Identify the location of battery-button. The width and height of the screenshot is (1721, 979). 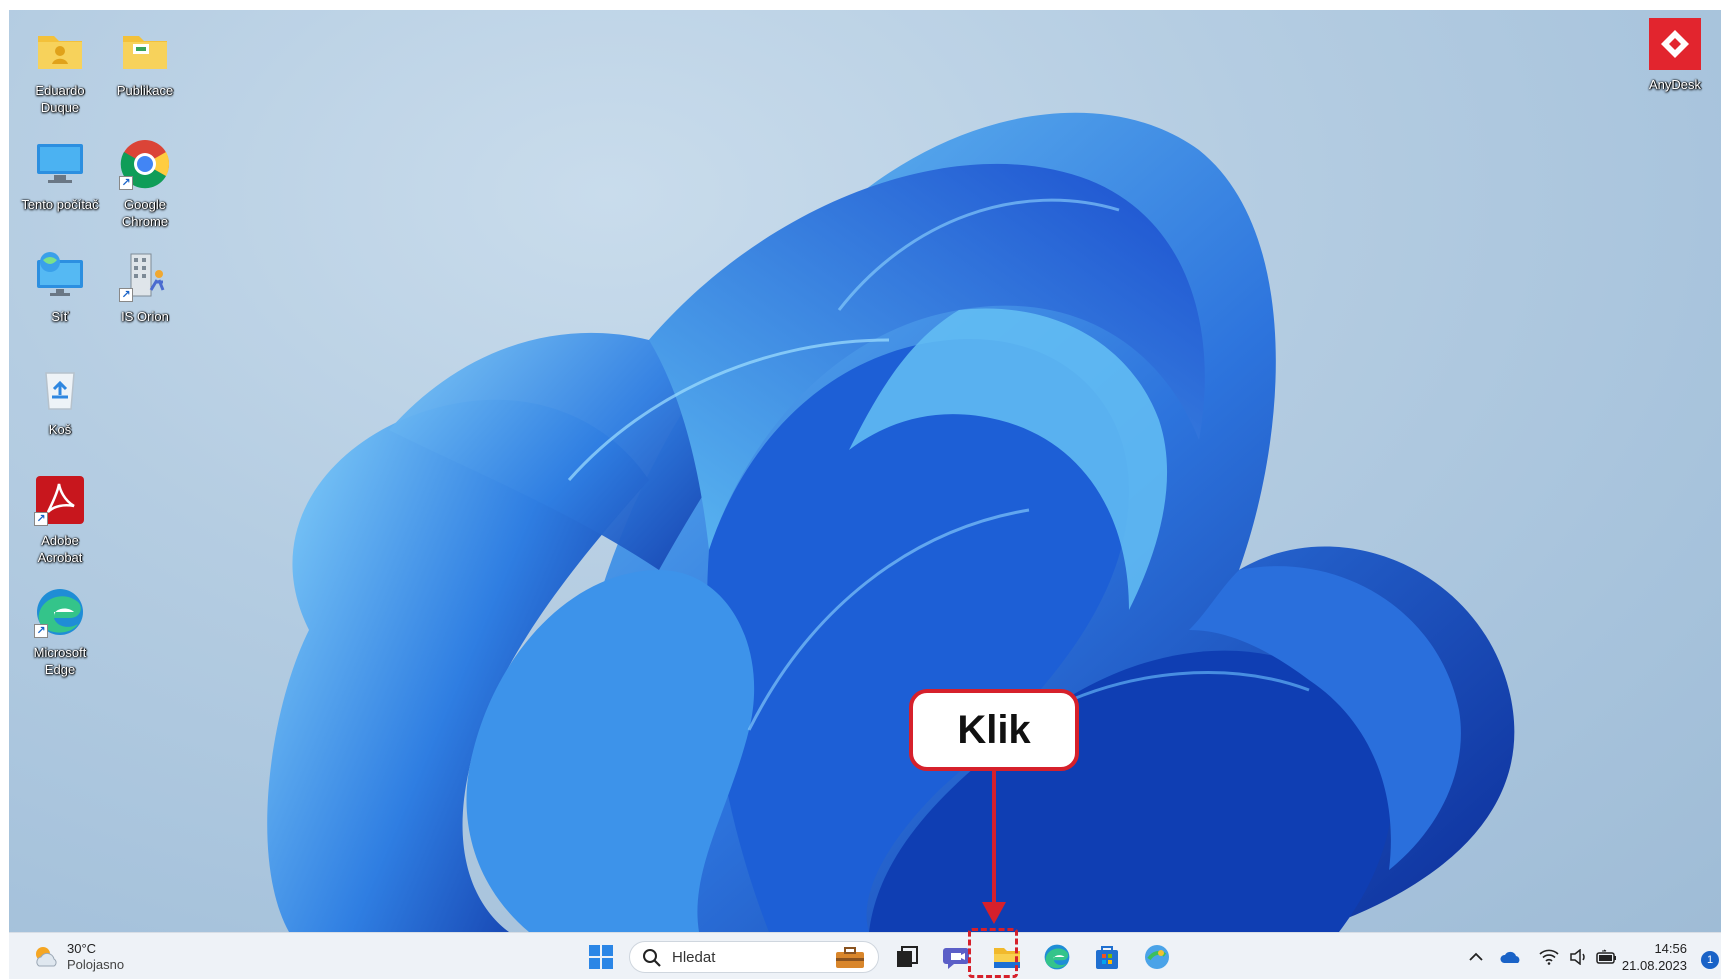
(1607, 957).